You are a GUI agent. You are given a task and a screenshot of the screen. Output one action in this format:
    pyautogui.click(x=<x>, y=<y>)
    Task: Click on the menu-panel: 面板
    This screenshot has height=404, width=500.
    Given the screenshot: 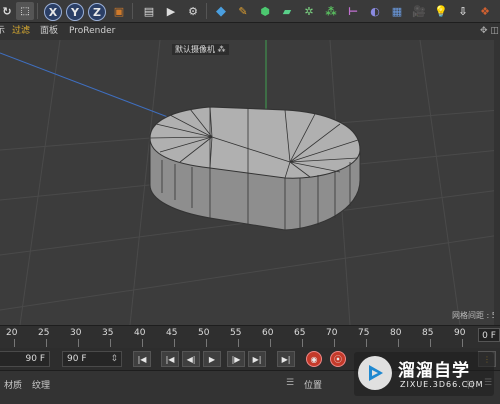 What is the action you would take?
    pyautogui.click(x=49, y=31)
    